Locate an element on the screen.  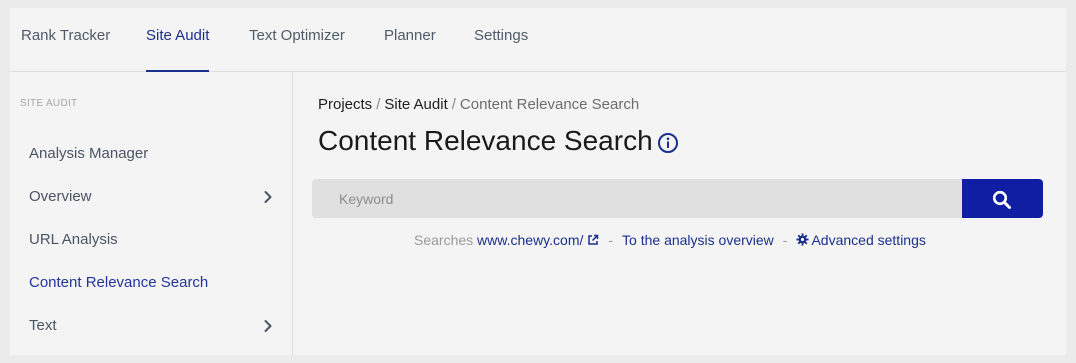
tab-settings: Settings is located at coordinates (501, 40).